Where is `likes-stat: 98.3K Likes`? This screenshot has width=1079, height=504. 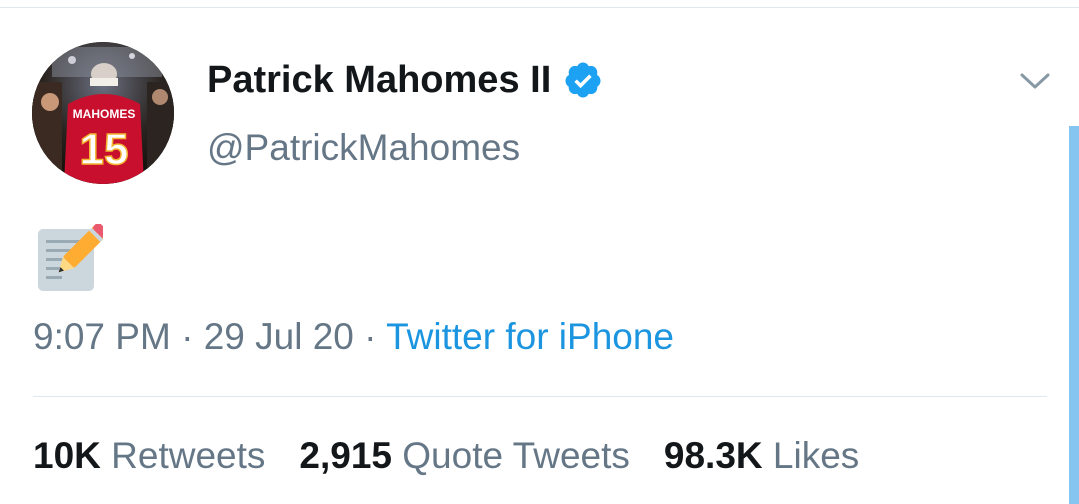 likes-stat: 98.3K Likes is located at coordinates (761, 456).